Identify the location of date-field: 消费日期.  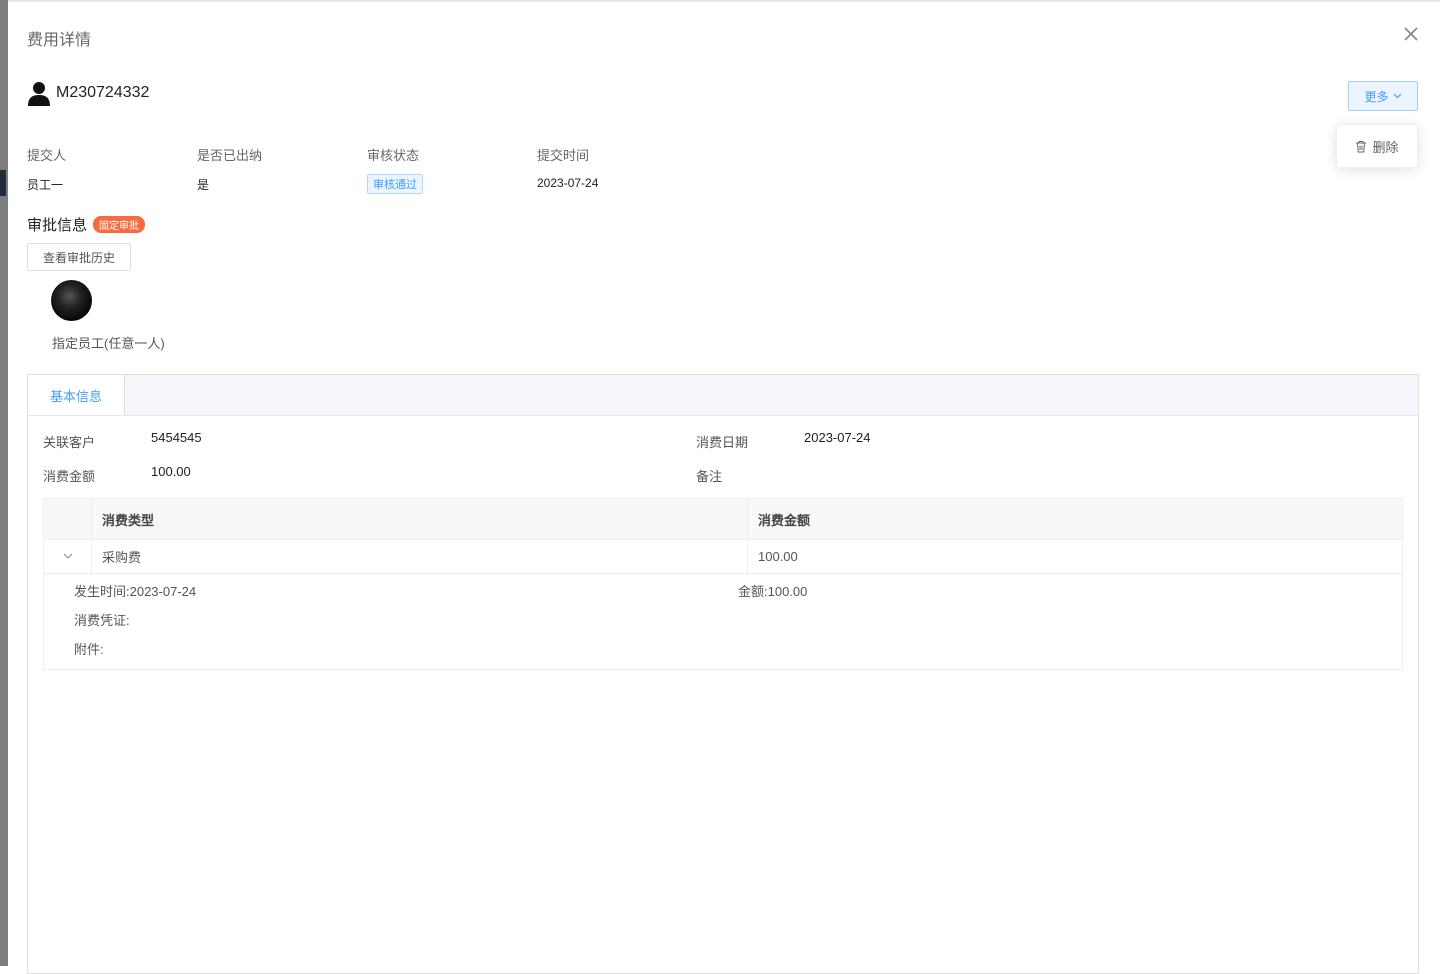
(722, 441).